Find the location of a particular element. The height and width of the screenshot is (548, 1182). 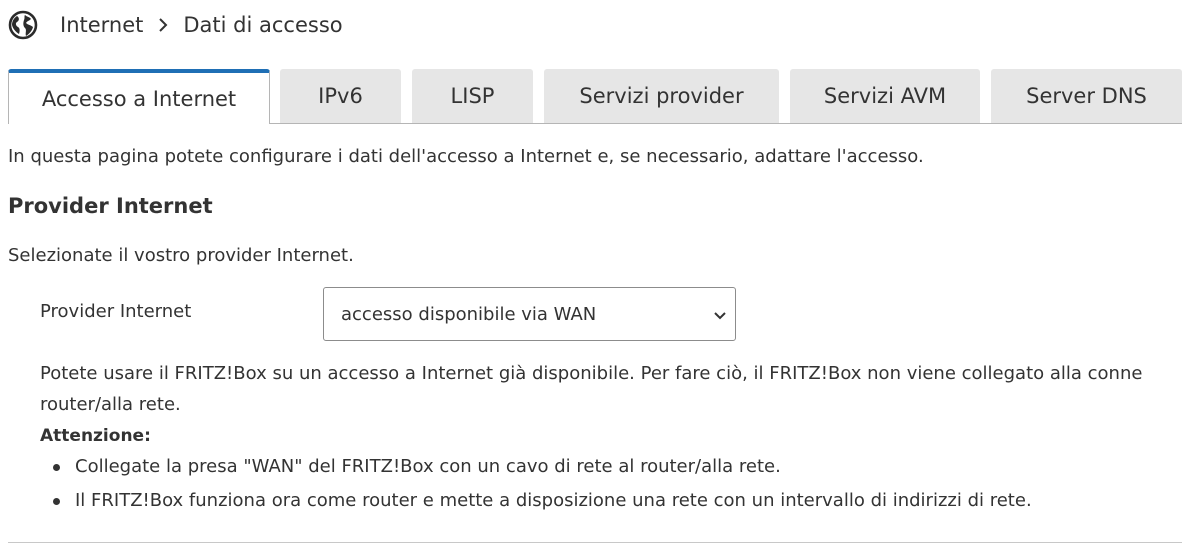

breadcrumb-item-dati-di-accesso: Dati di accesso is located at coordinates (263, 25).